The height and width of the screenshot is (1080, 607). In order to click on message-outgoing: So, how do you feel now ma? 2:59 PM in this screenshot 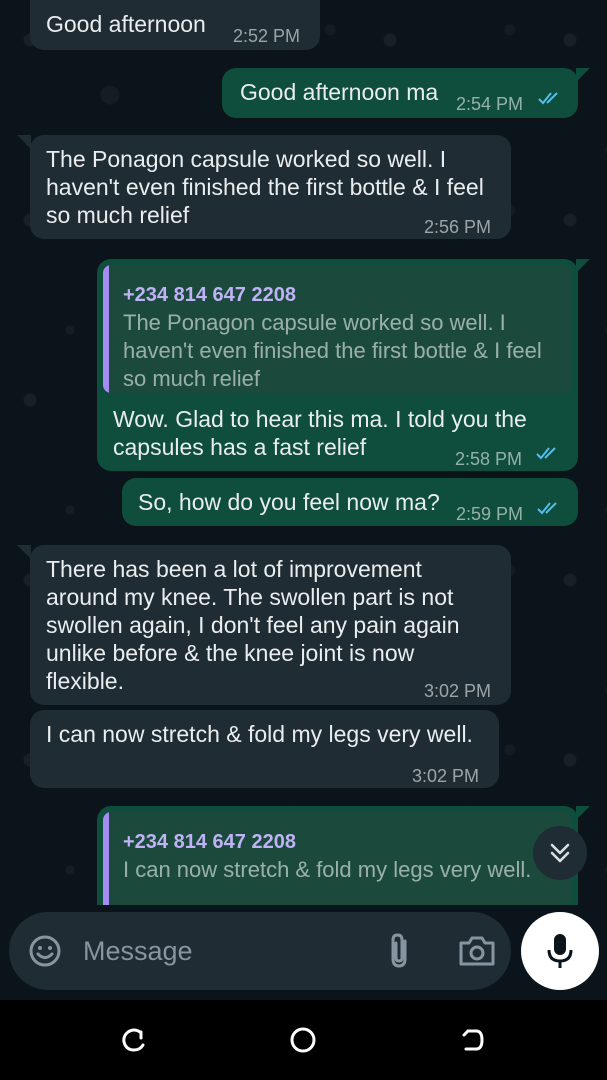, I will do `click(350, 502)`.